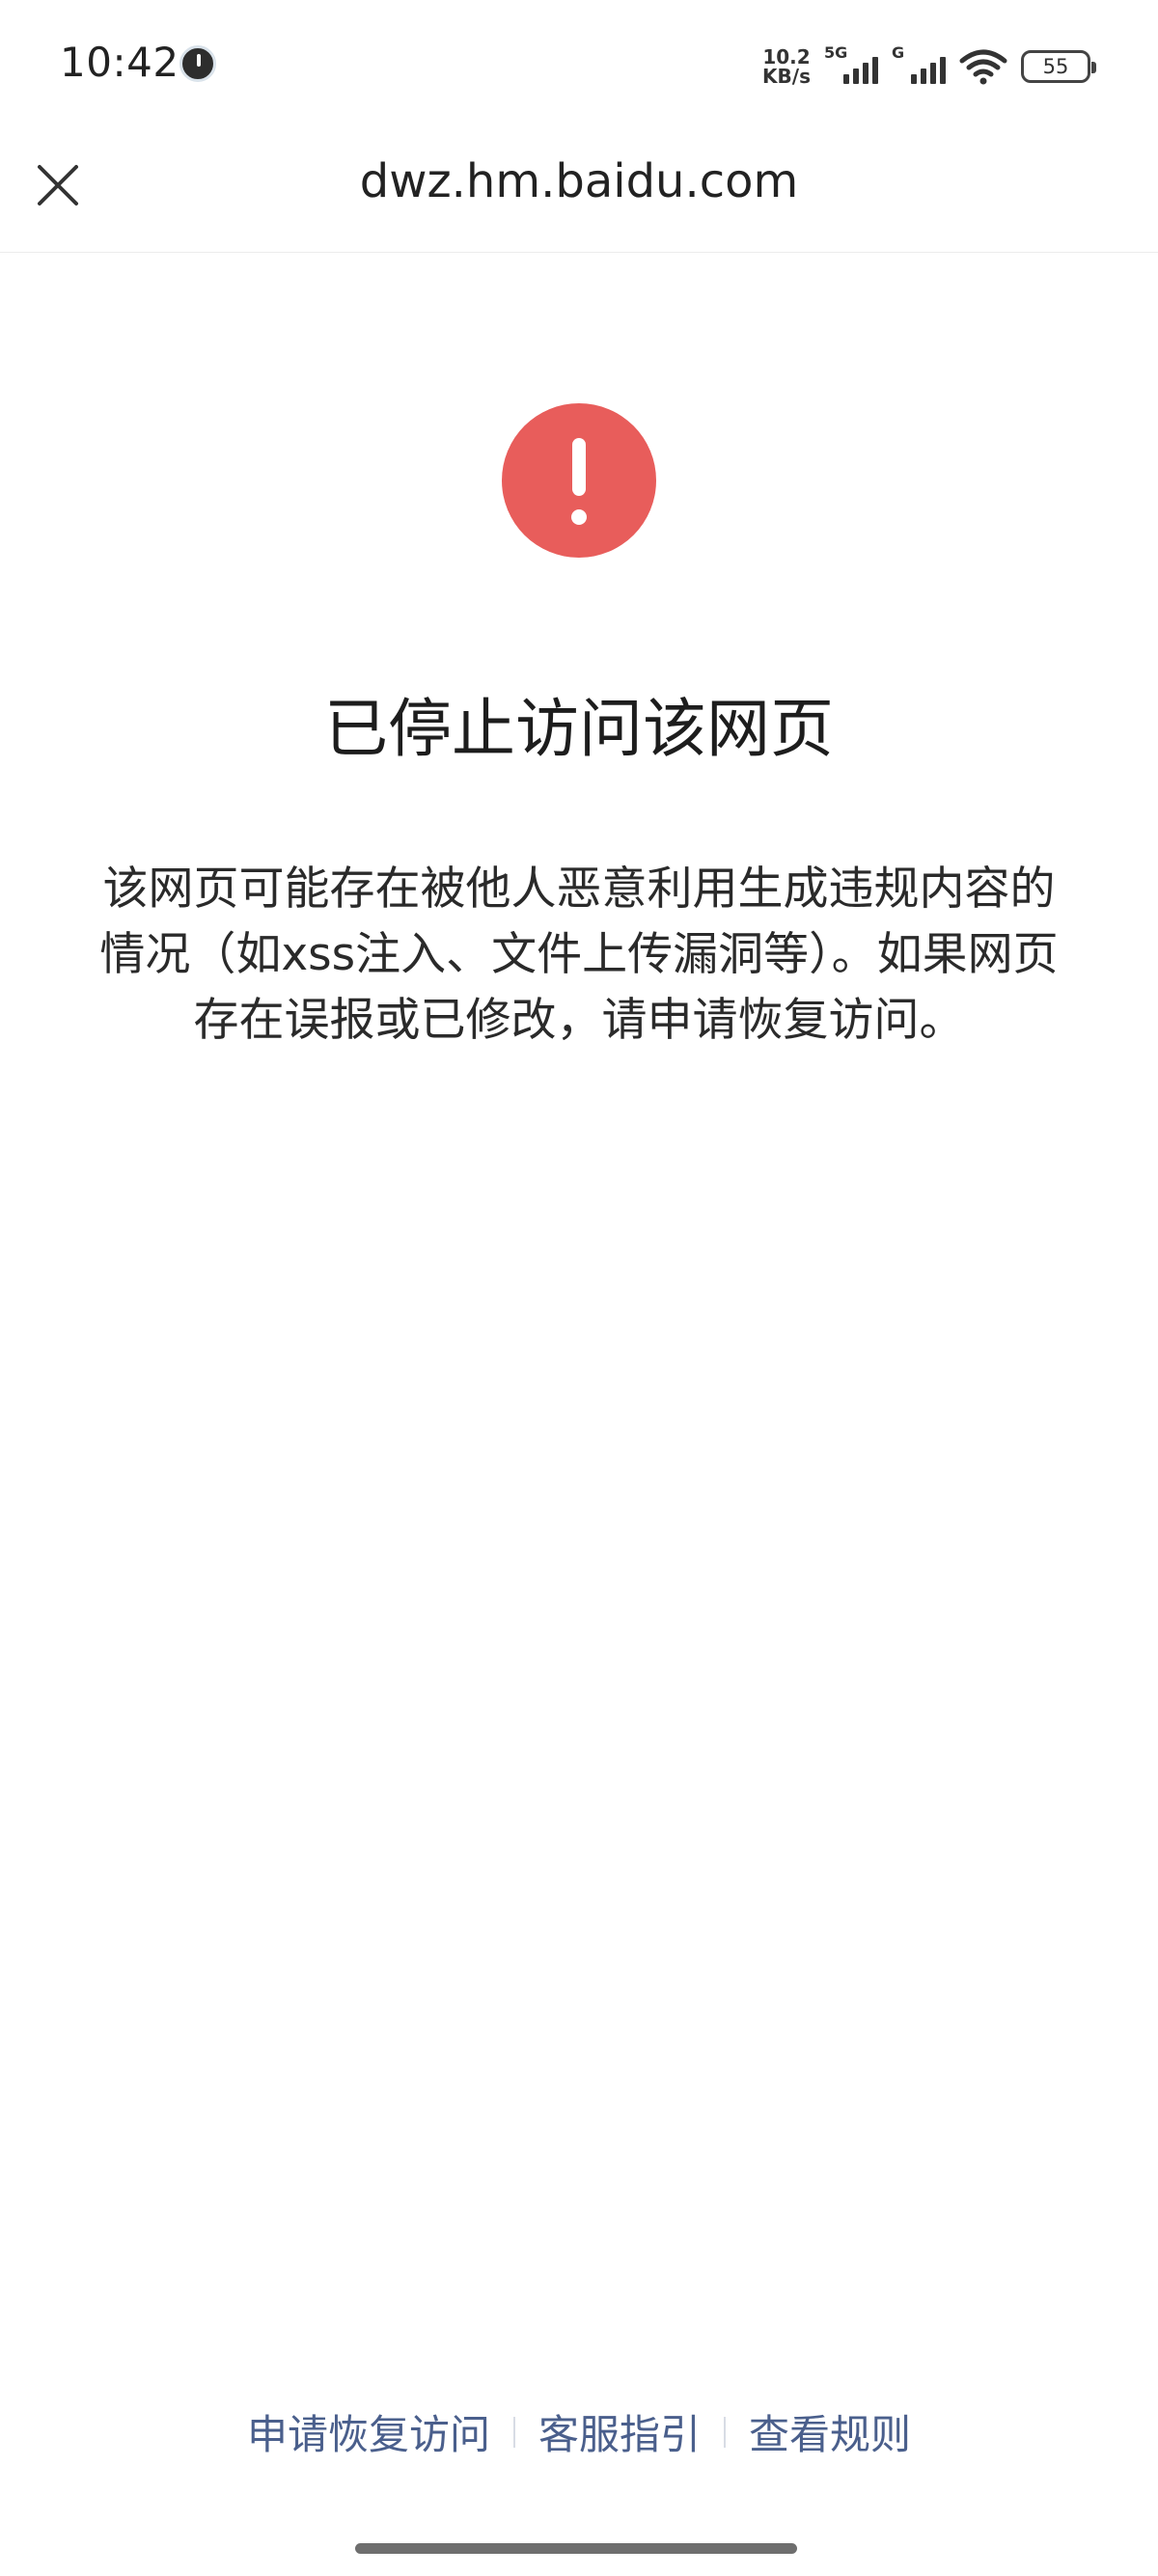 The height and width of the screenshot is (2576, 1158). What do you see at coordinates (119, 63) in the screenshot?
I see `status-time: 10:42` at bounding box center [119, 63].